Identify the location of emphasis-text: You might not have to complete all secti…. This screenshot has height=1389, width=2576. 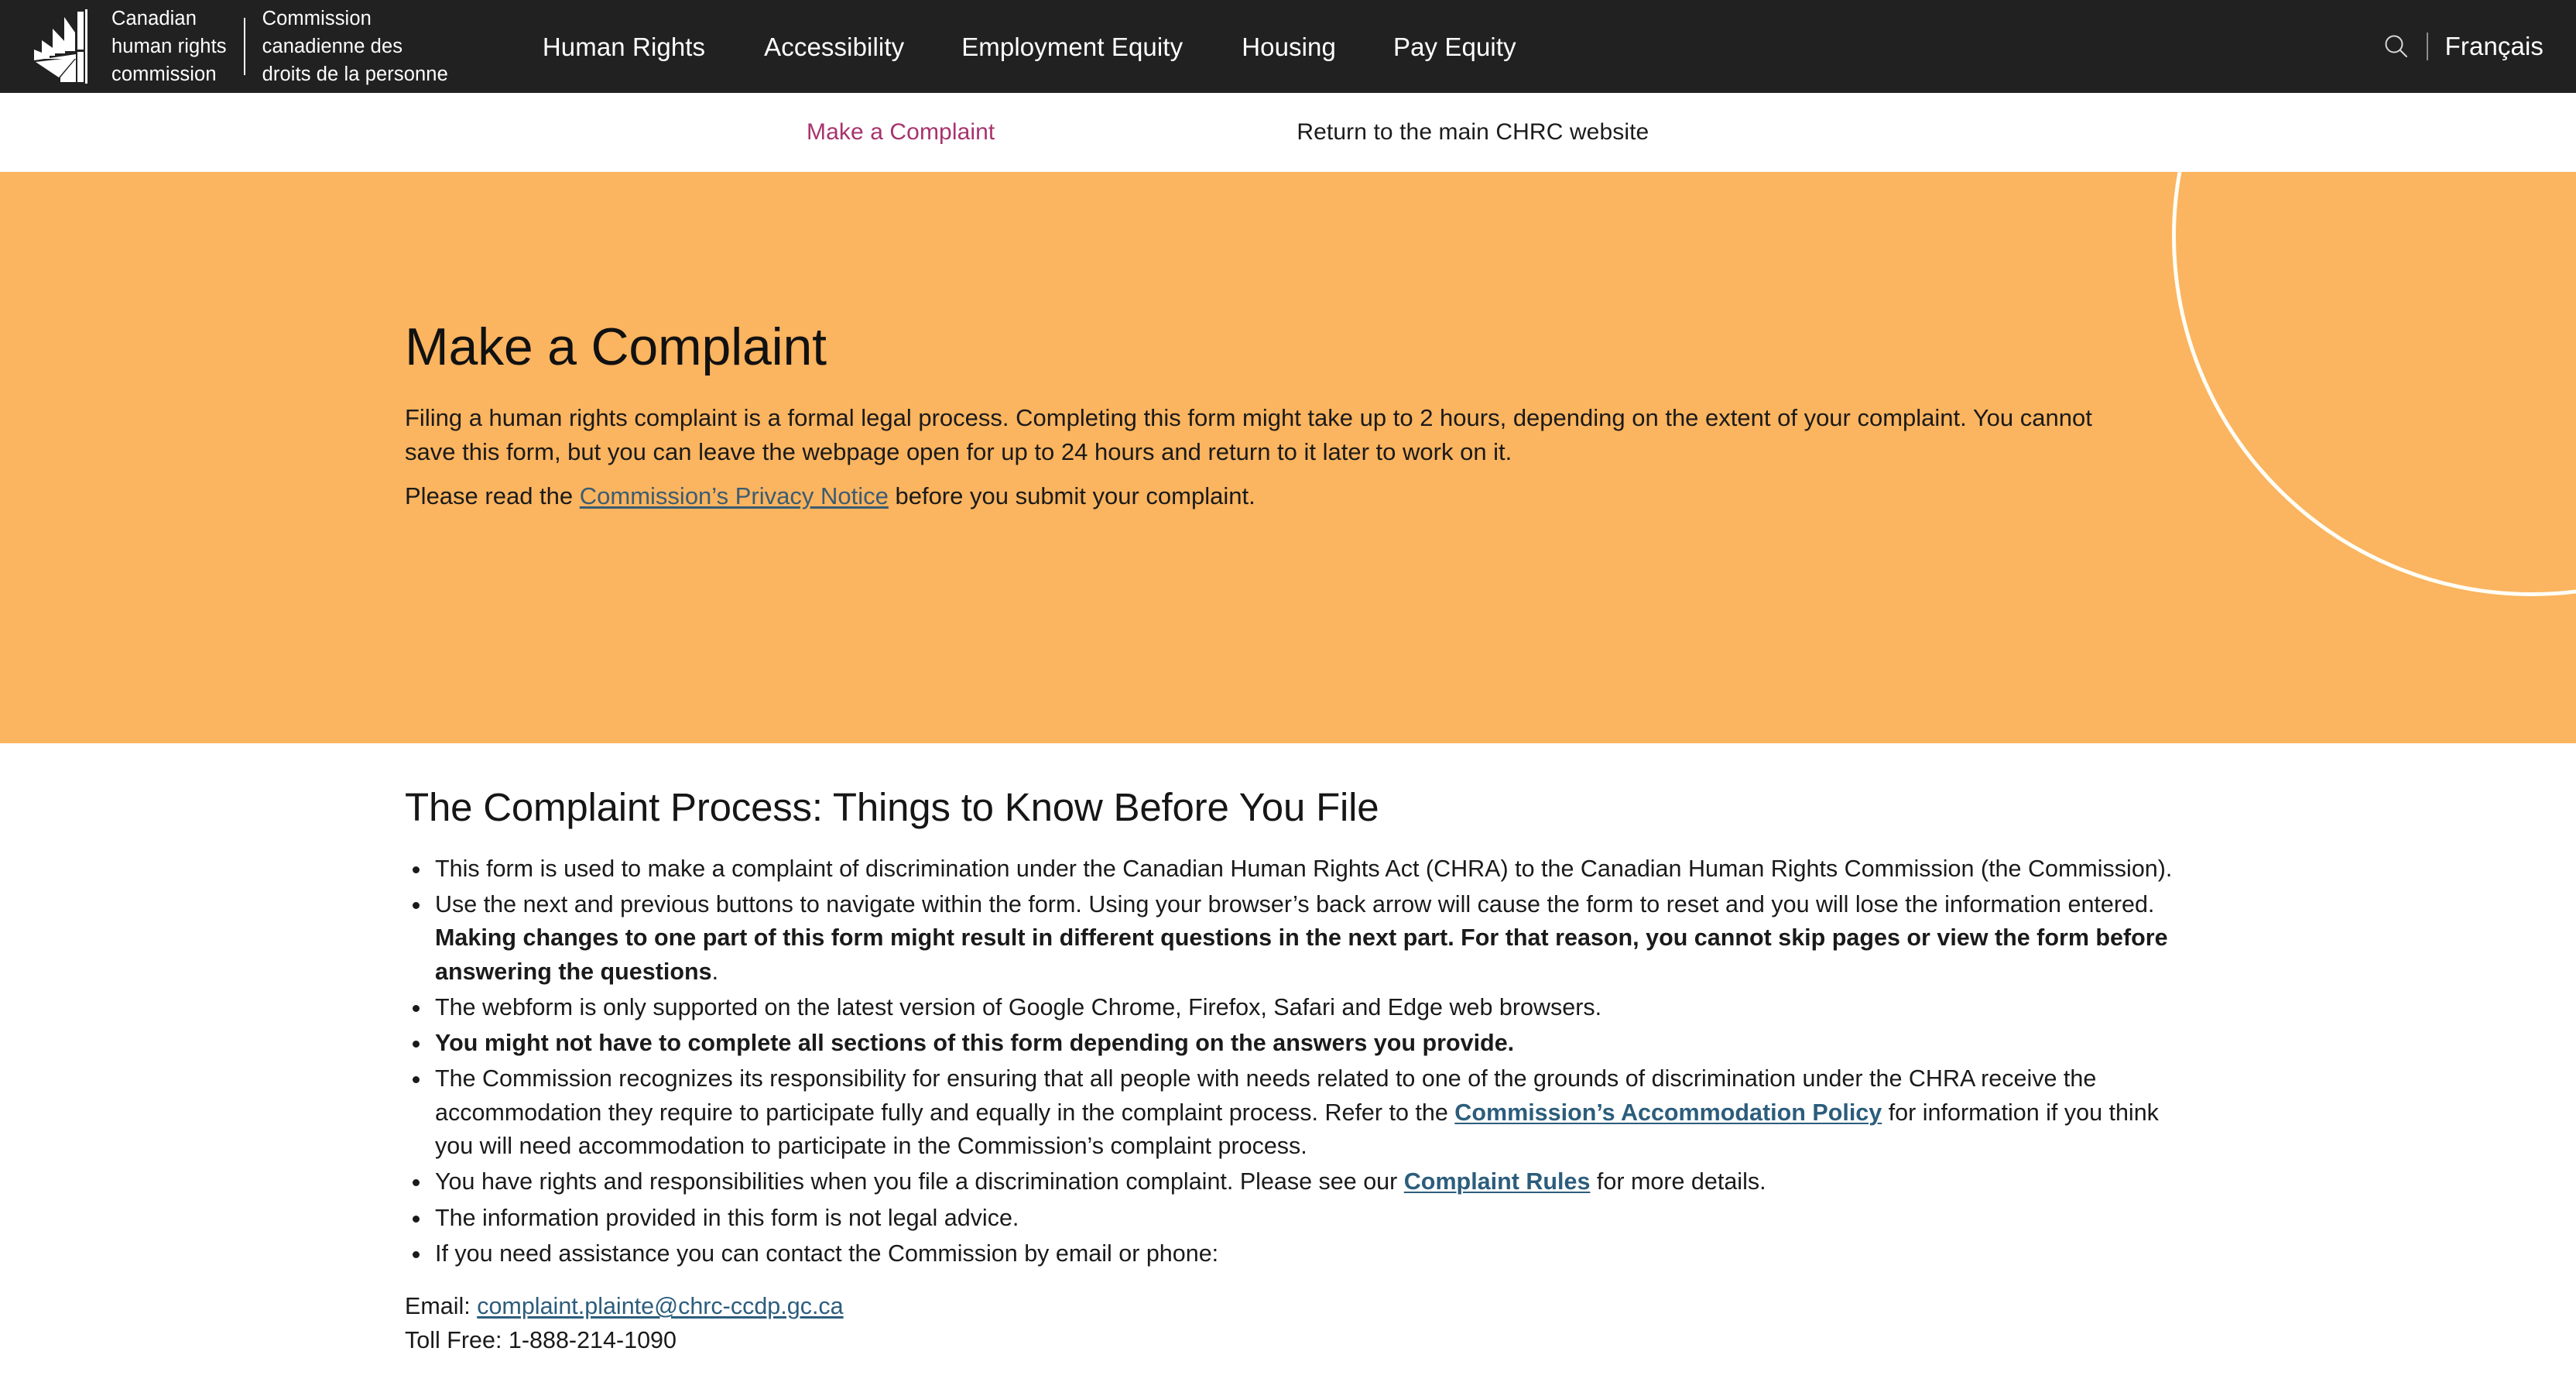
(975, 1043).